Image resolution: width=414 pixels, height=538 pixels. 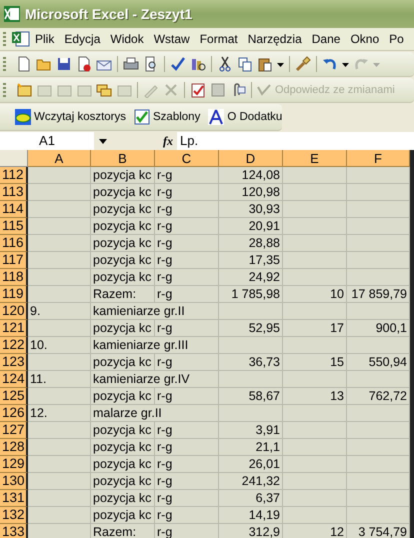 I want to click on toolbar-button: O Dodatku, so click(x=245, y=117).